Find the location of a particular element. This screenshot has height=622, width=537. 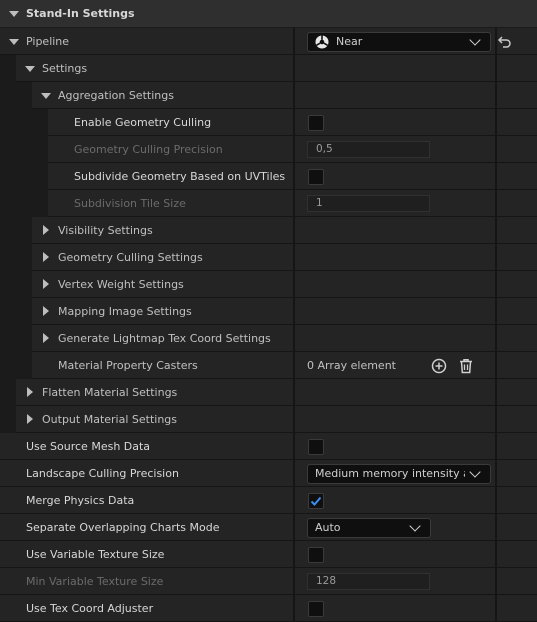

merge-physics-data-checkbox is located at coordinates (316, 501).